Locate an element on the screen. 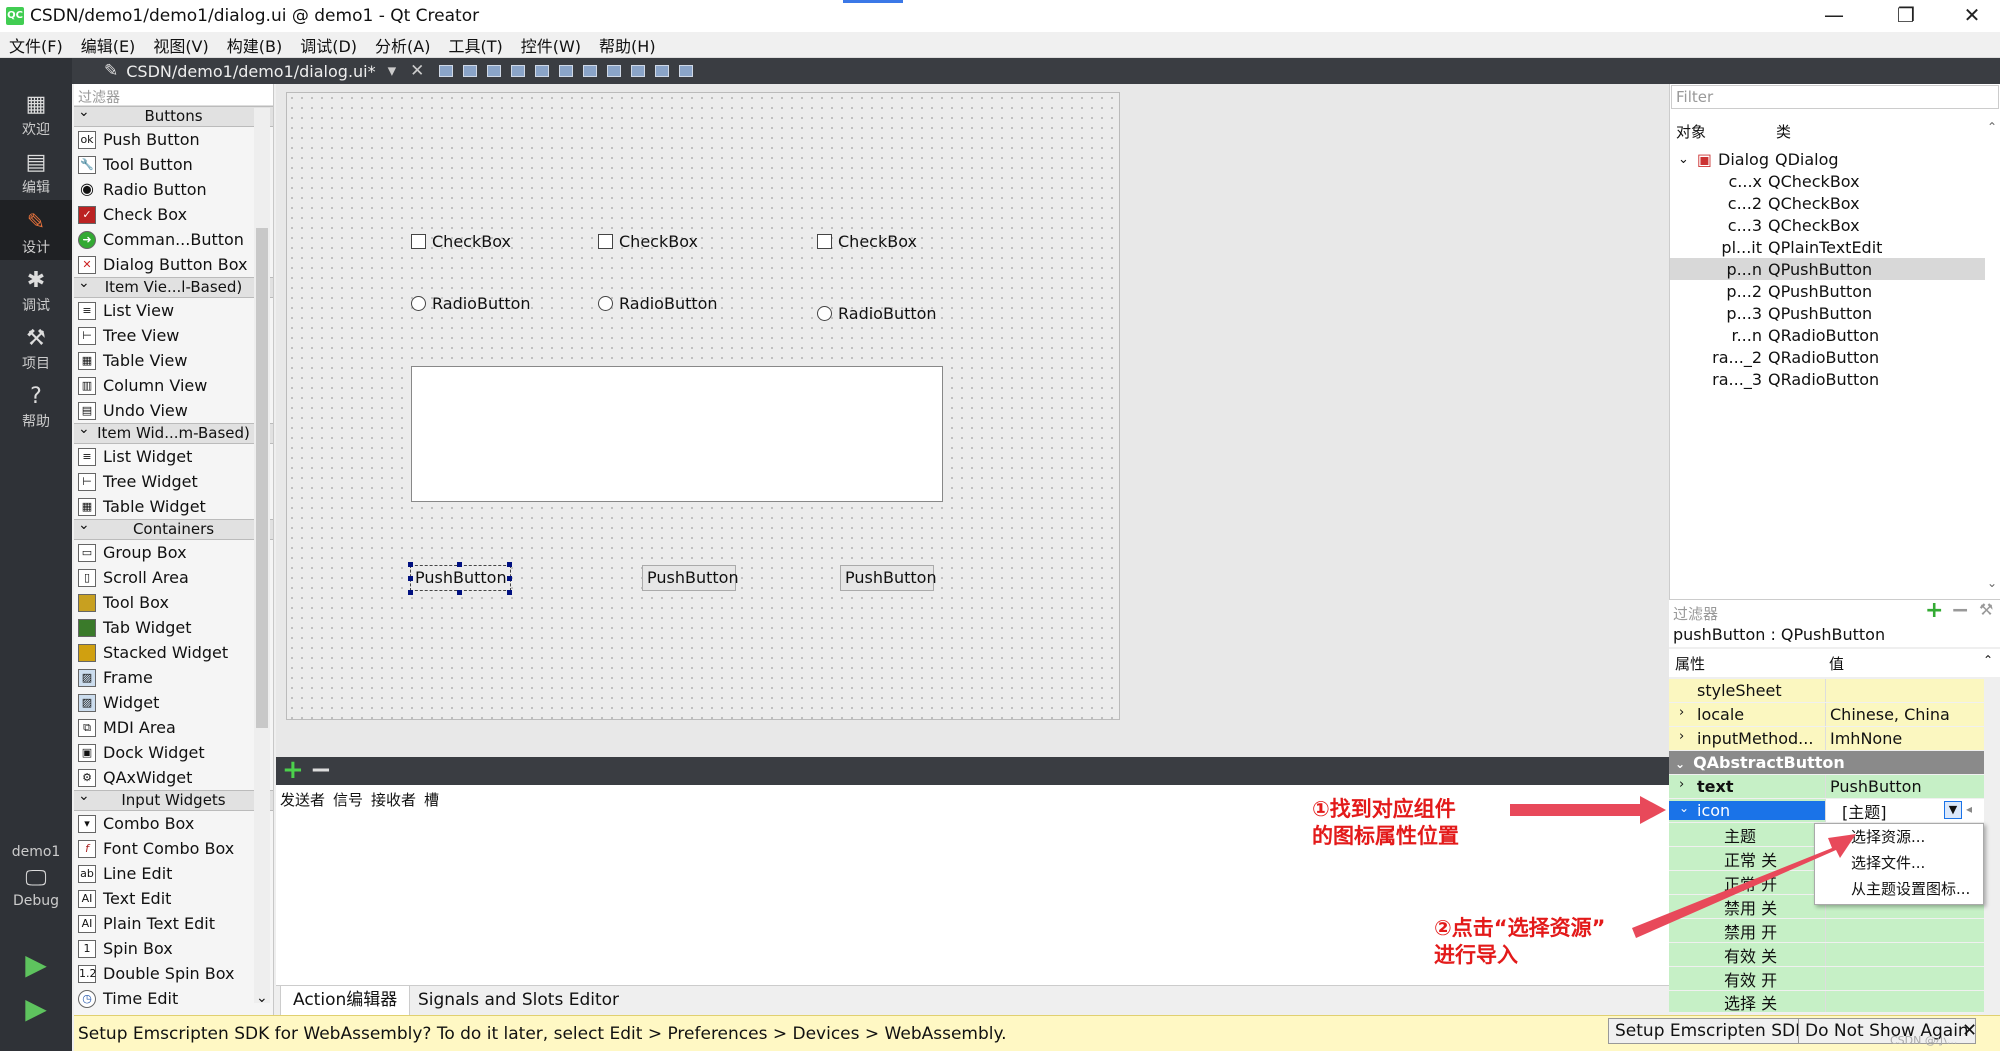 This screenshot has height=1051, width=2000. col-receiver: 接收者 is located at coordinates (393, 799).